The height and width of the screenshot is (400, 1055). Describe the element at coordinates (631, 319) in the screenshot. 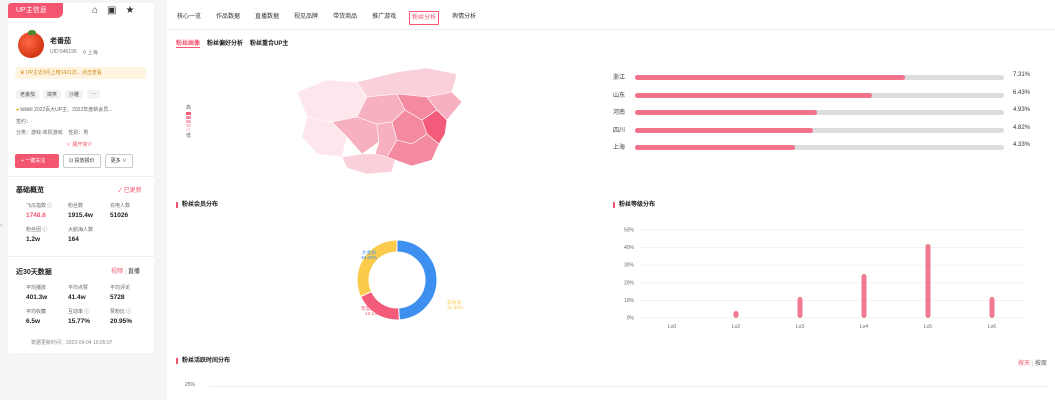

I see `y-tick-label: 0%` at that location.